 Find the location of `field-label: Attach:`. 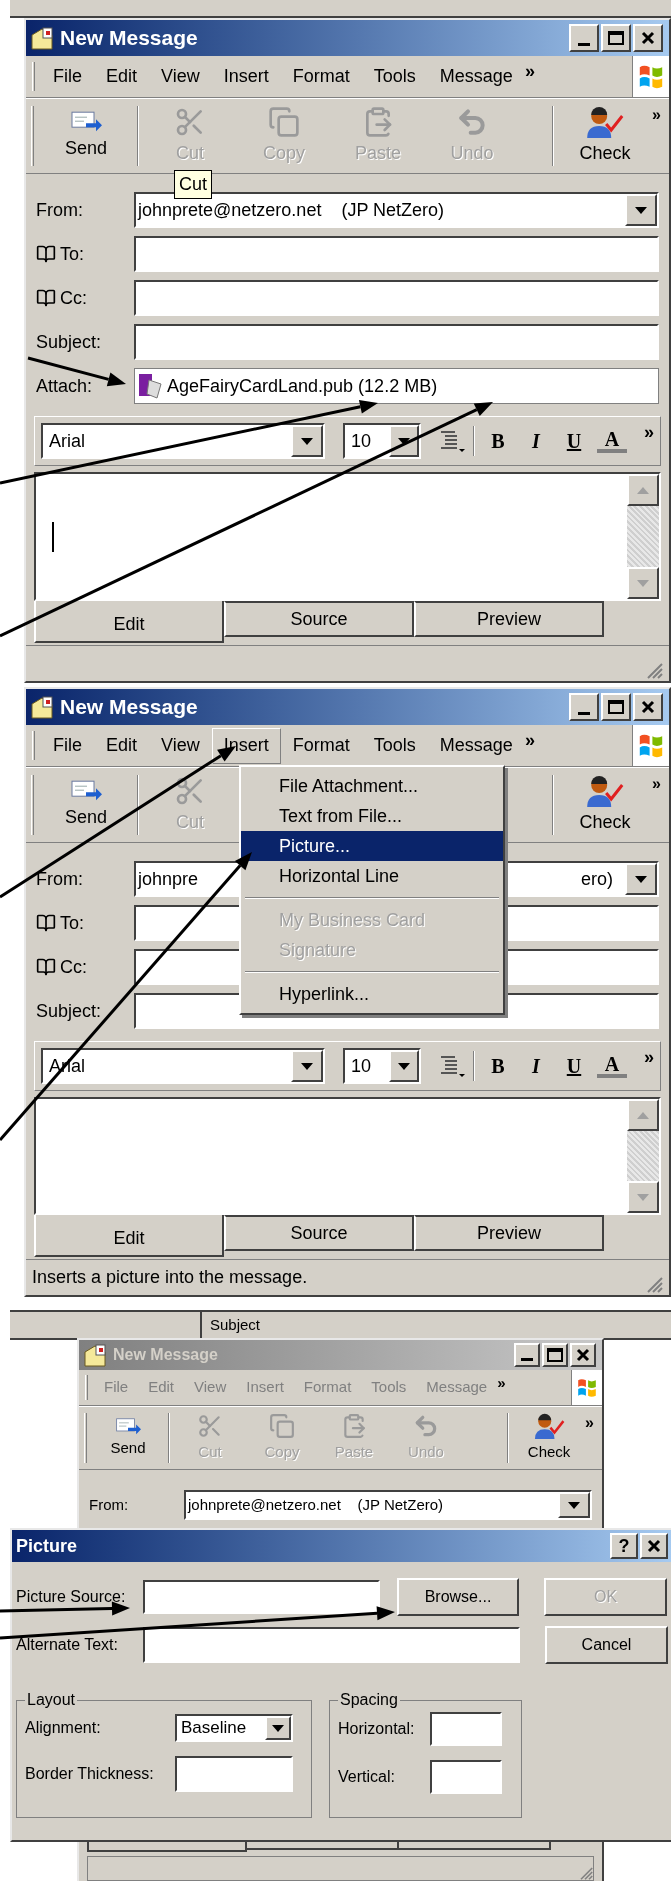

field-label: Attach: is located at coordinates (64, 386).